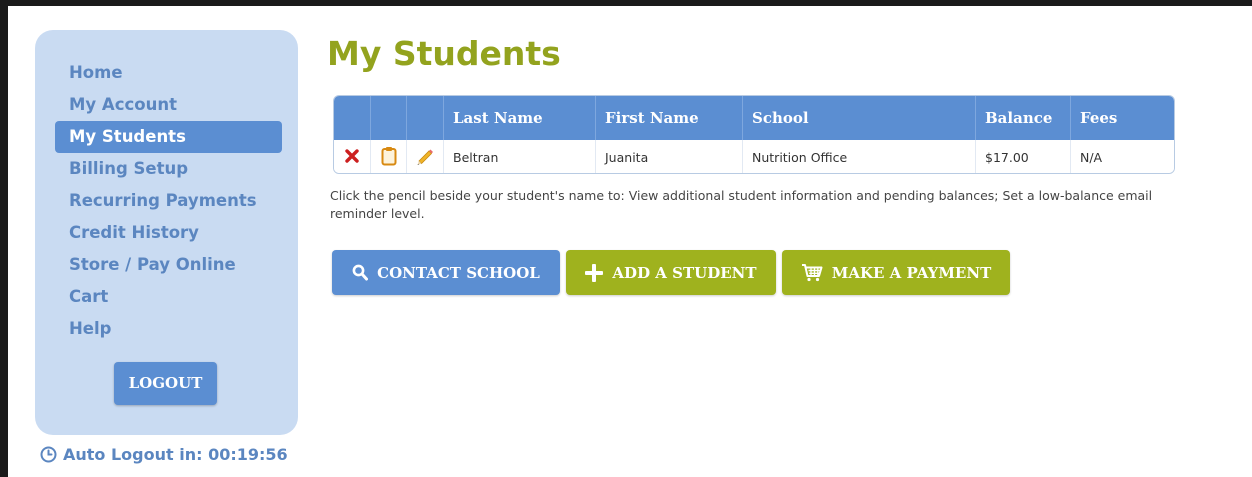 This screenshot has height=477, width=1252. Describe the element at coordinates (812, 272) in the screenshot. I see `cart-icon` at that location.